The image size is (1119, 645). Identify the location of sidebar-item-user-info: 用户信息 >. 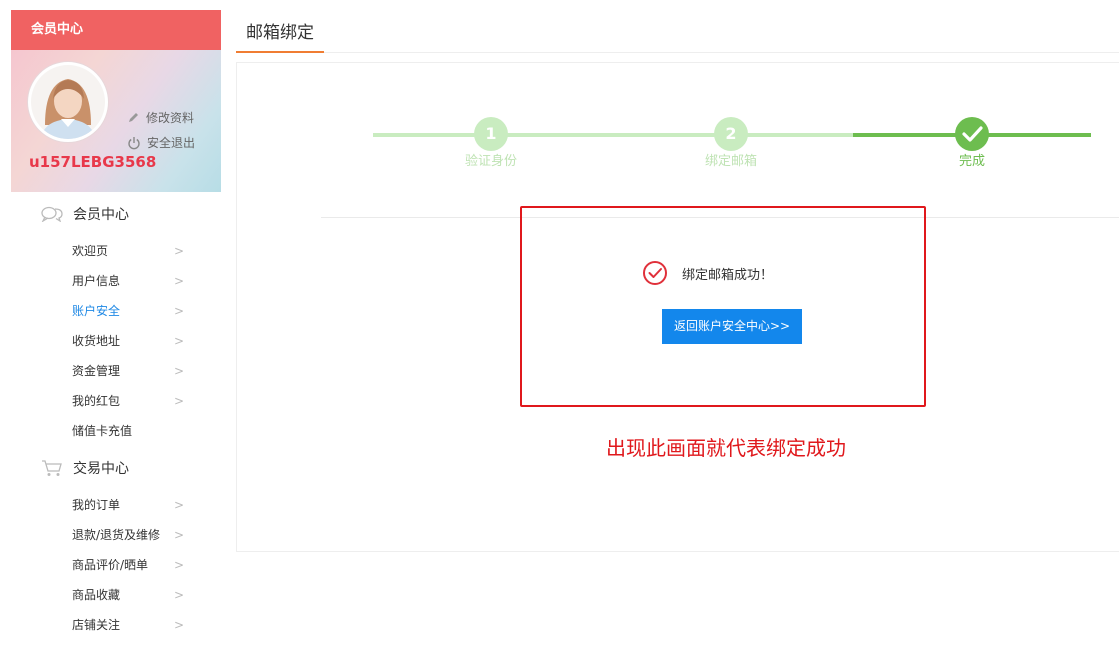
(116, 281).